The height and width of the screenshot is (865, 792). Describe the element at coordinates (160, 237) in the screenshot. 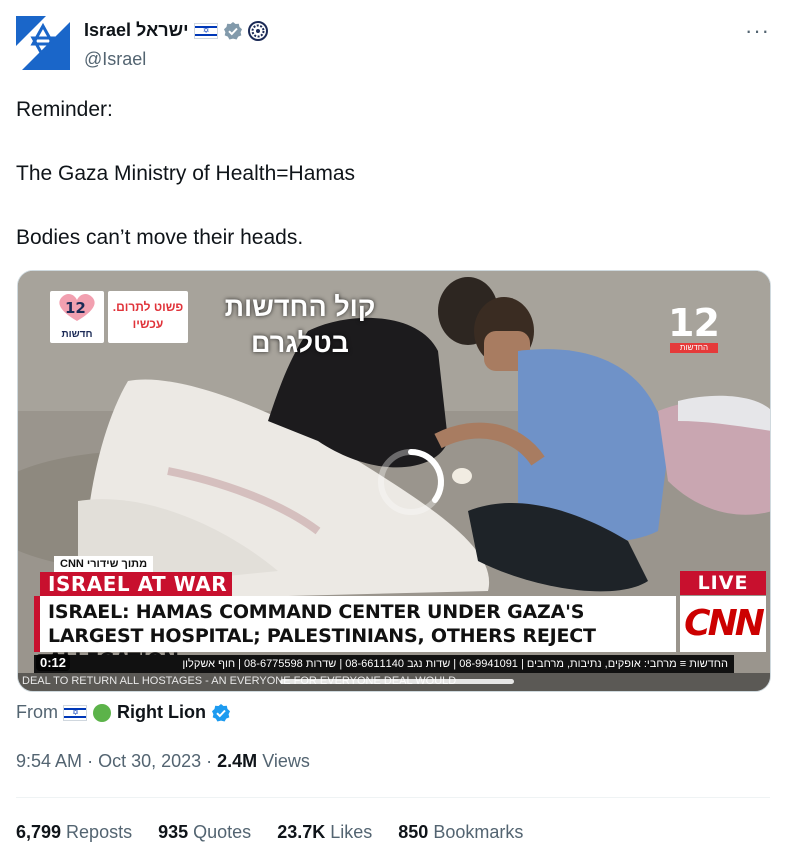

I see `tweet-text-line: Bodies can’t move their heads.` at that location.